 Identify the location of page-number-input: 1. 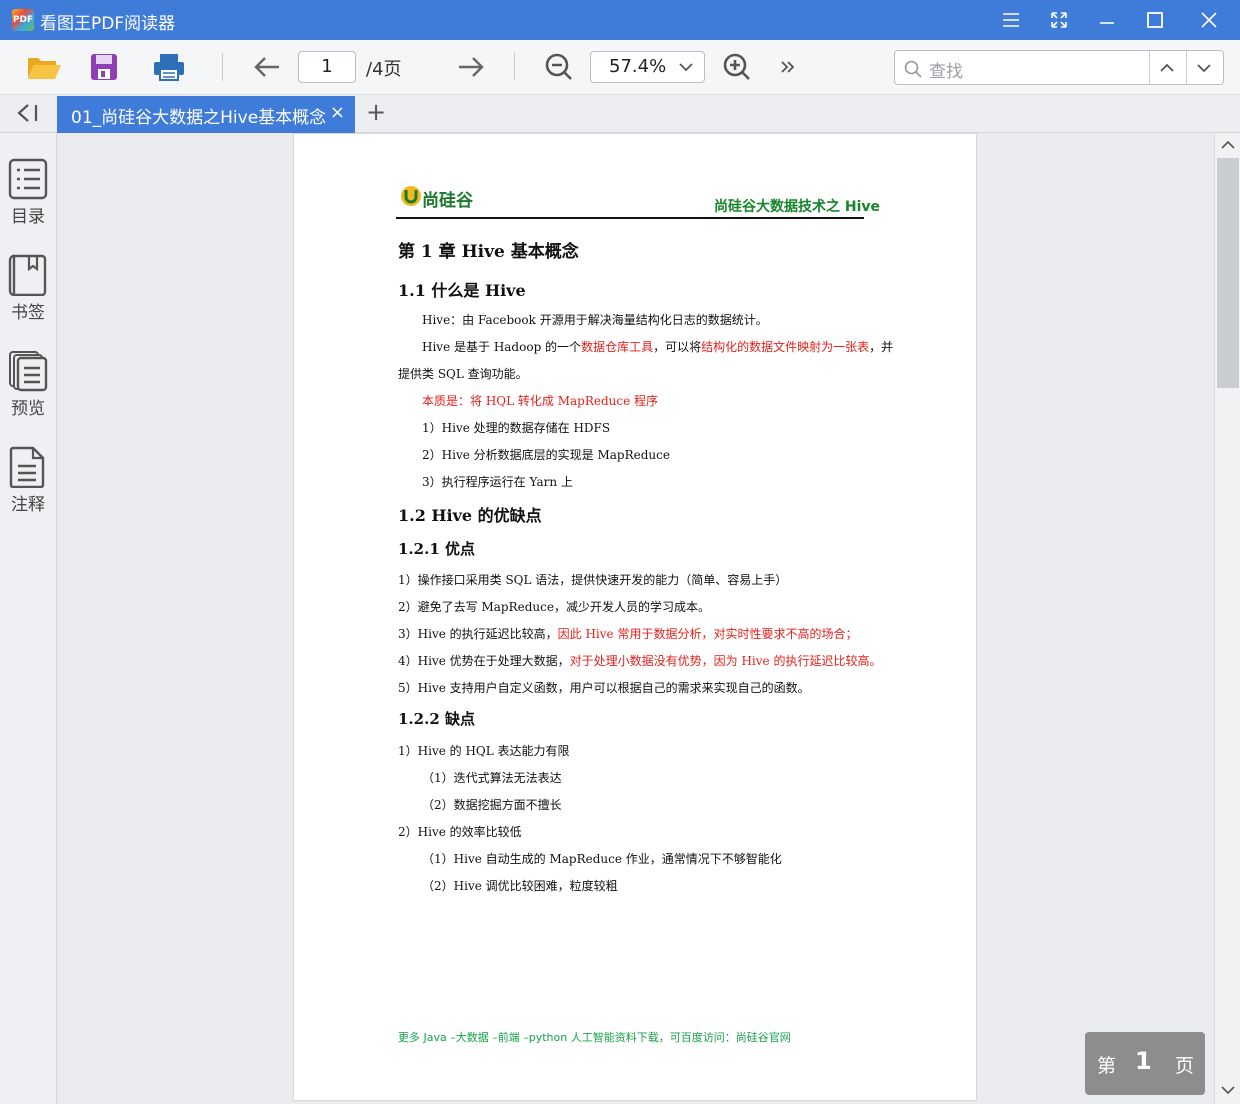
(327, 67).